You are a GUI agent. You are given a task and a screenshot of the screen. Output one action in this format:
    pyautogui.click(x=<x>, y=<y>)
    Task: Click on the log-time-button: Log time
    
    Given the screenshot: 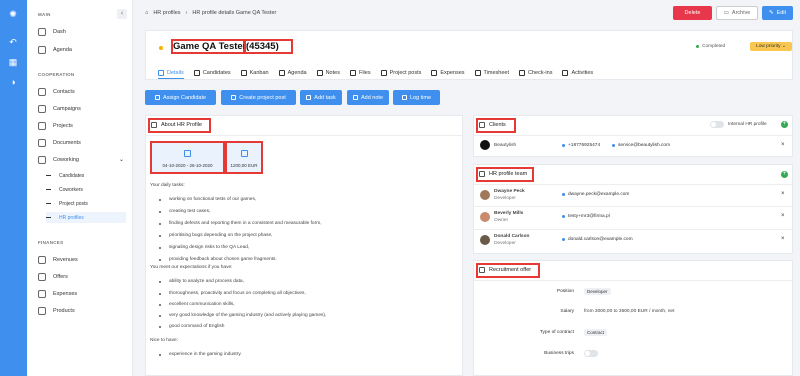 What is the action you would take?
    pyautogui.click(x=416, y=97)
    